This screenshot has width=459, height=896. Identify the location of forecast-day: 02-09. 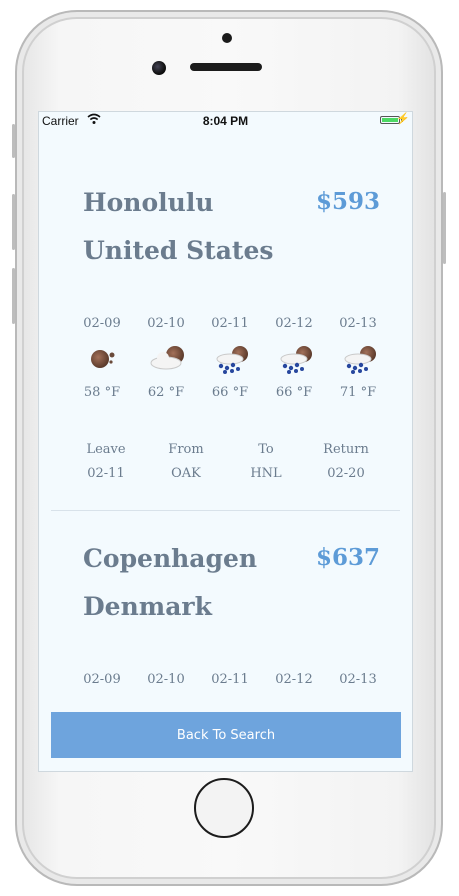
(102, 679).